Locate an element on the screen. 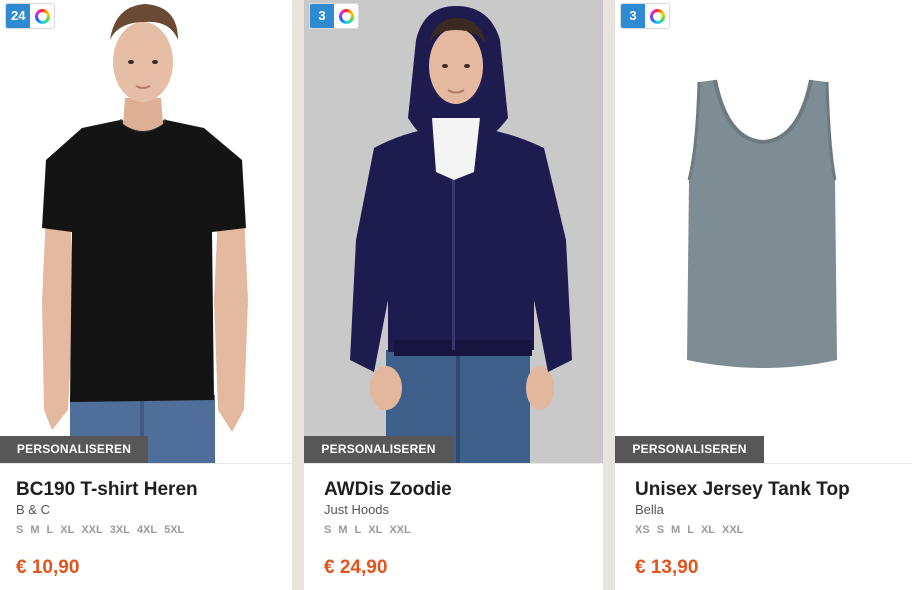 The width and height of the screenshot is (912, 590). color-count-badge: 24 is located at coordinates (30, 16).